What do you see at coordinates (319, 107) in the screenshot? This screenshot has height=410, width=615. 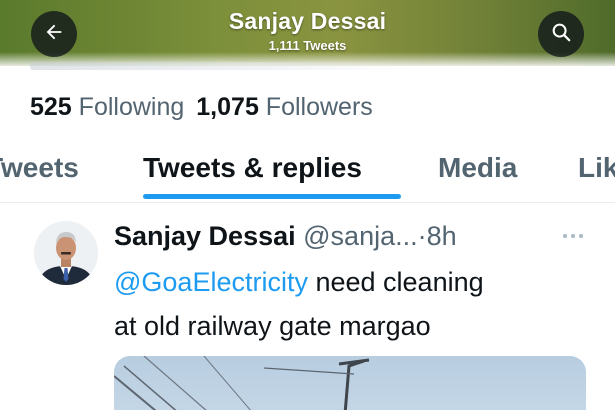 I see `followers-label: Followers` at bounding box center [319, 107].